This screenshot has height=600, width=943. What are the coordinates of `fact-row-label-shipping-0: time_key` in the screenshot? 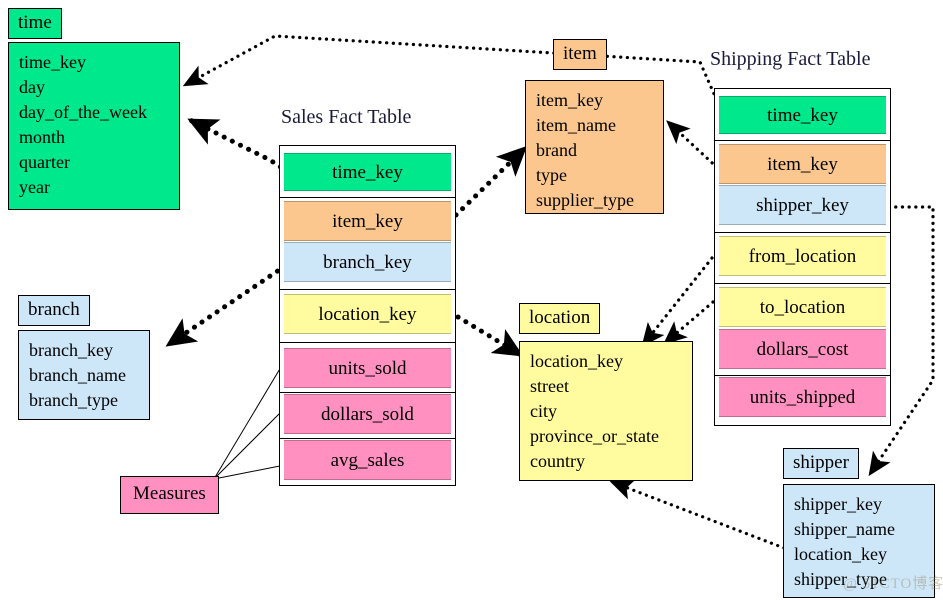 It's located at (802, 115).